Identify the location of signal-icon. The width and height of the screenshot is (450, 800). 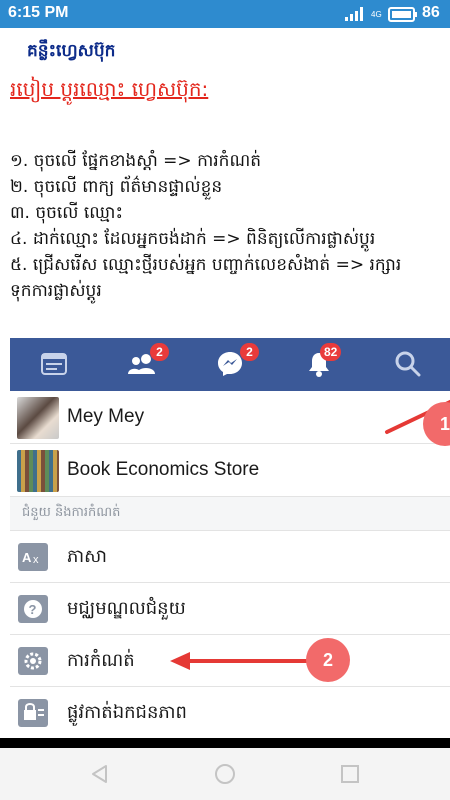
(354, 14).